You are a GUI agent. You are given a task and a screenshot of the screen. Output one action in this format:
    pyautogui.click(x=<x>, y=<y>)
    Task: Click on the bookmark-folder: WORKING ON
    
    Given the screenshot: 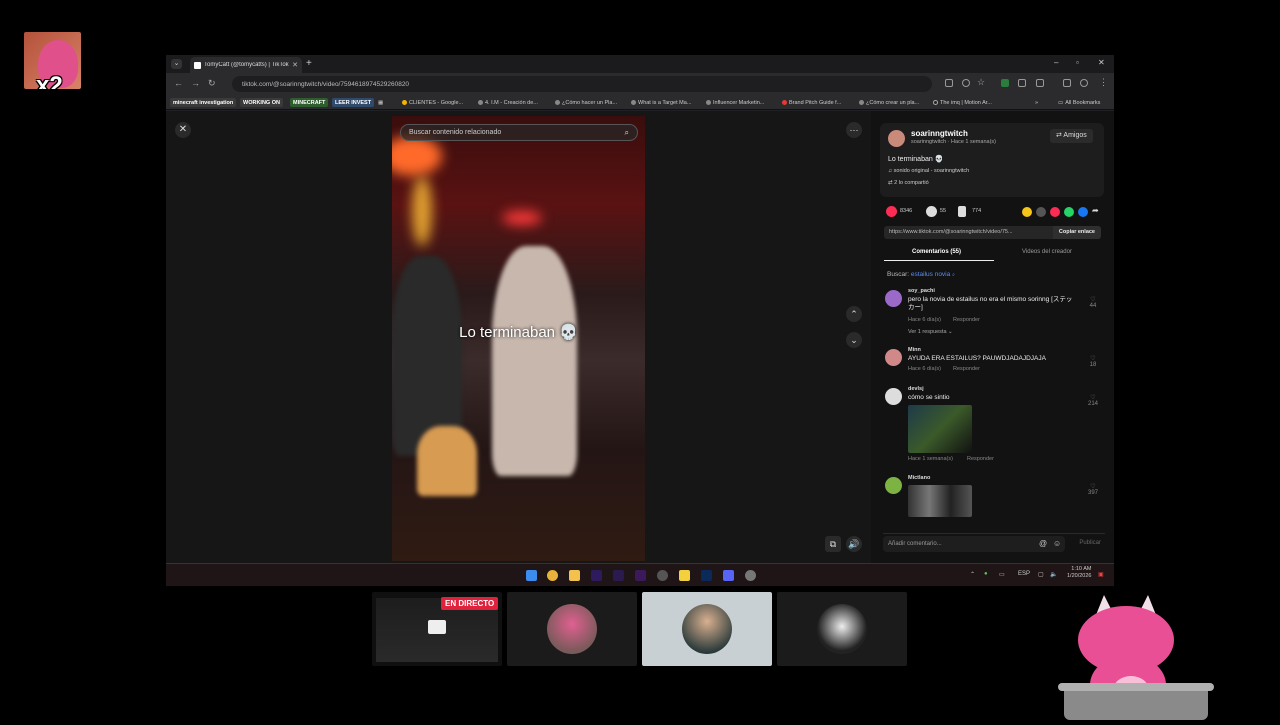 What is the action you would take?
    pyautogui.click(x=261, y=102)
    